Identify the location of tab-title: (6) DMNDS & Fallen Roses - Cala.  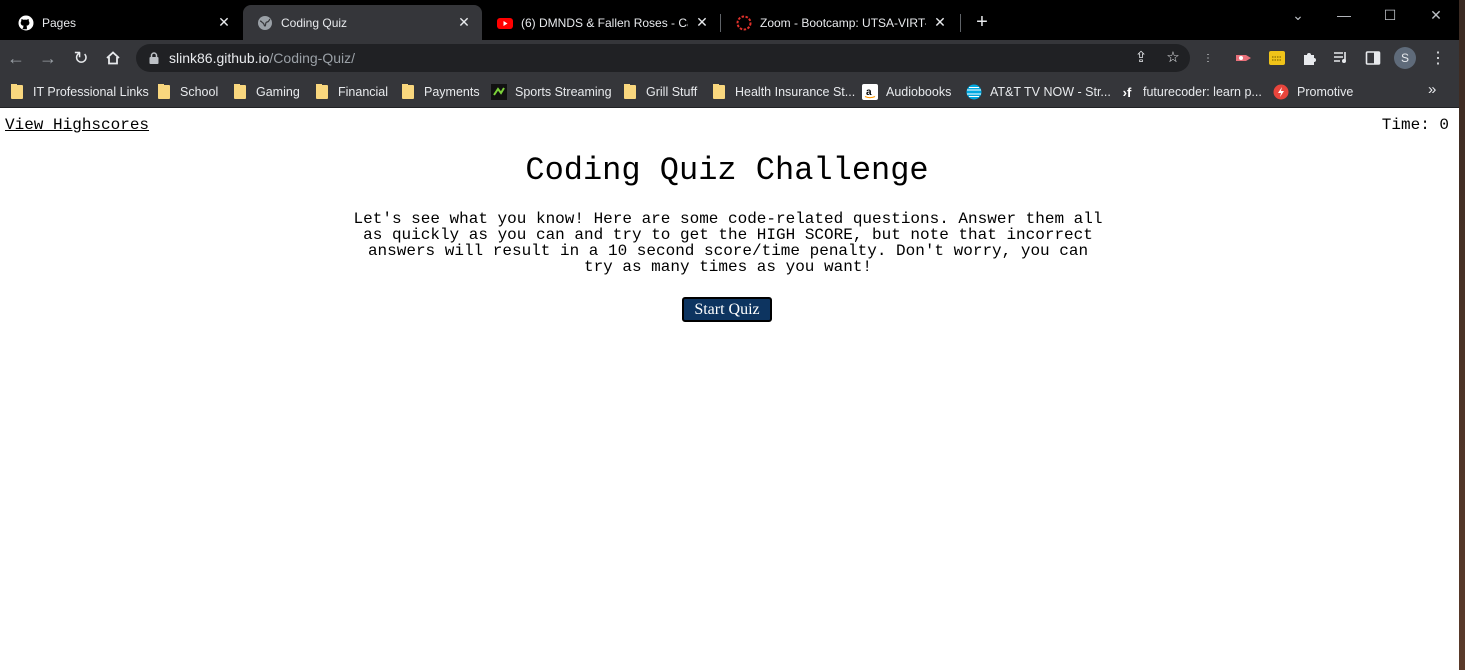
(604, 22).